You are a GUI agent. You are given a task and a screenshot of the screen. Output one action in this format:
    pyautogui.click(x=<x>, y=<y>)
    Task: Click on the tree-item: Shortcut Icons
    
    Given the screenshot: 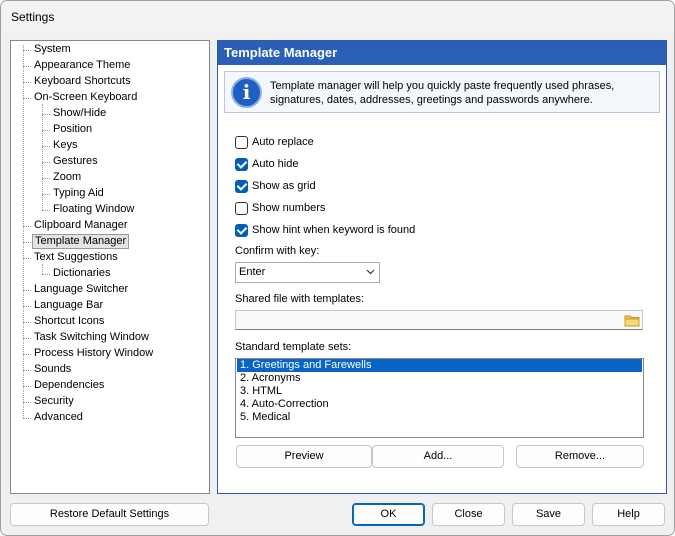 What is the action you would take?
    pyautogui.click(x=69, y=321)
    